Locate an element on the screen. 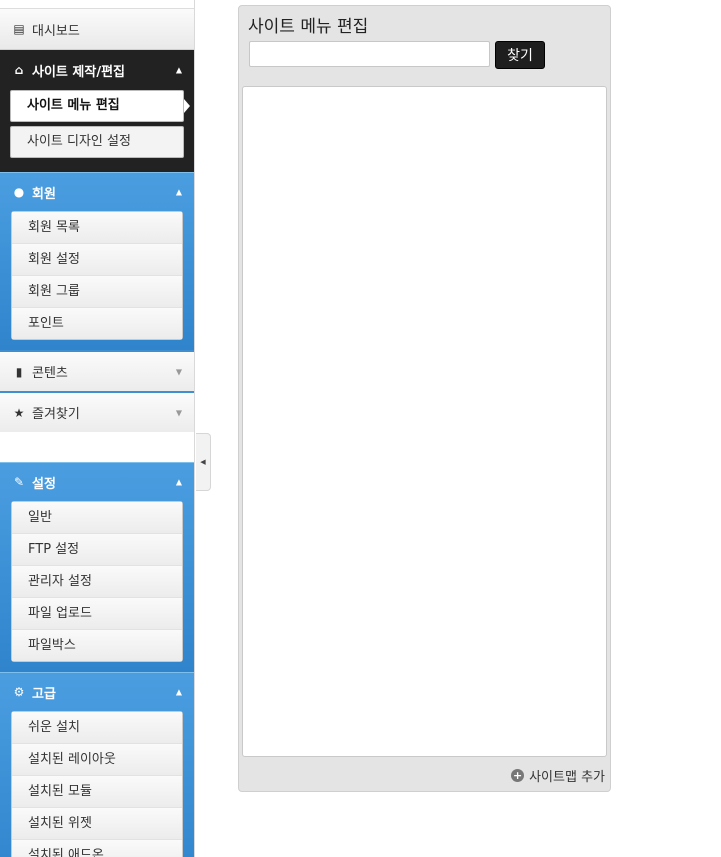  sidebar-item-member-group: 회원 그룹 is located at coordinates (97, 291).